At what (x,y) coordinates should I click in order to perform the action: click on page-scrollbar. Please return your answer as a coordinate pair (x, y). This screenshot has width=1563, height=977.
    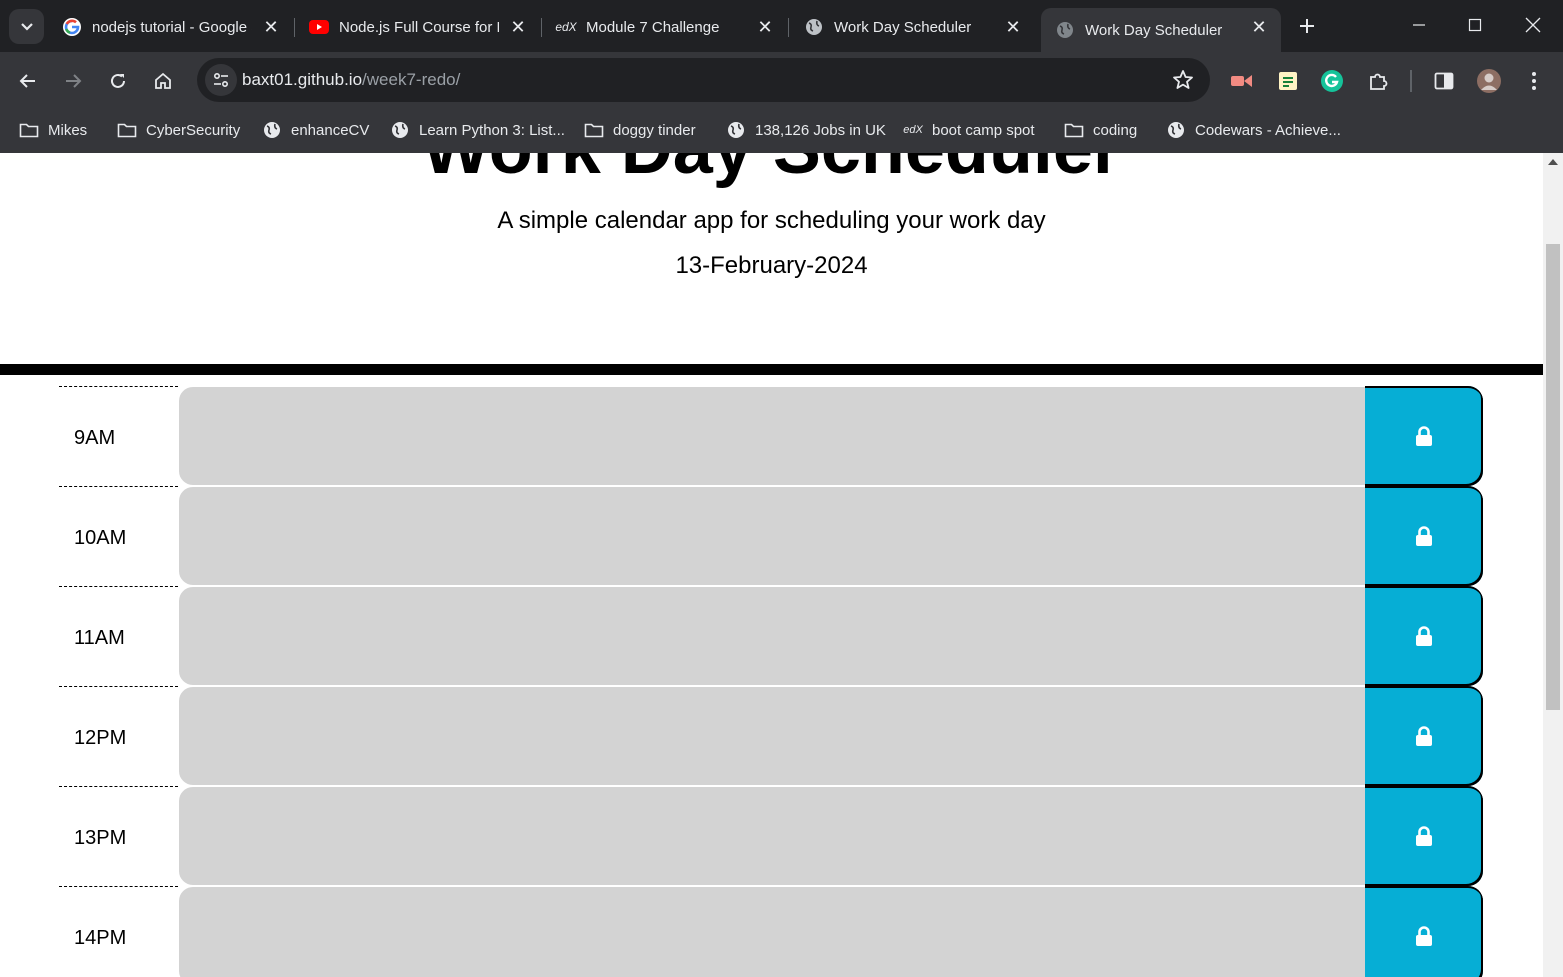
    Looking at the image, I should click on (1553, 565).